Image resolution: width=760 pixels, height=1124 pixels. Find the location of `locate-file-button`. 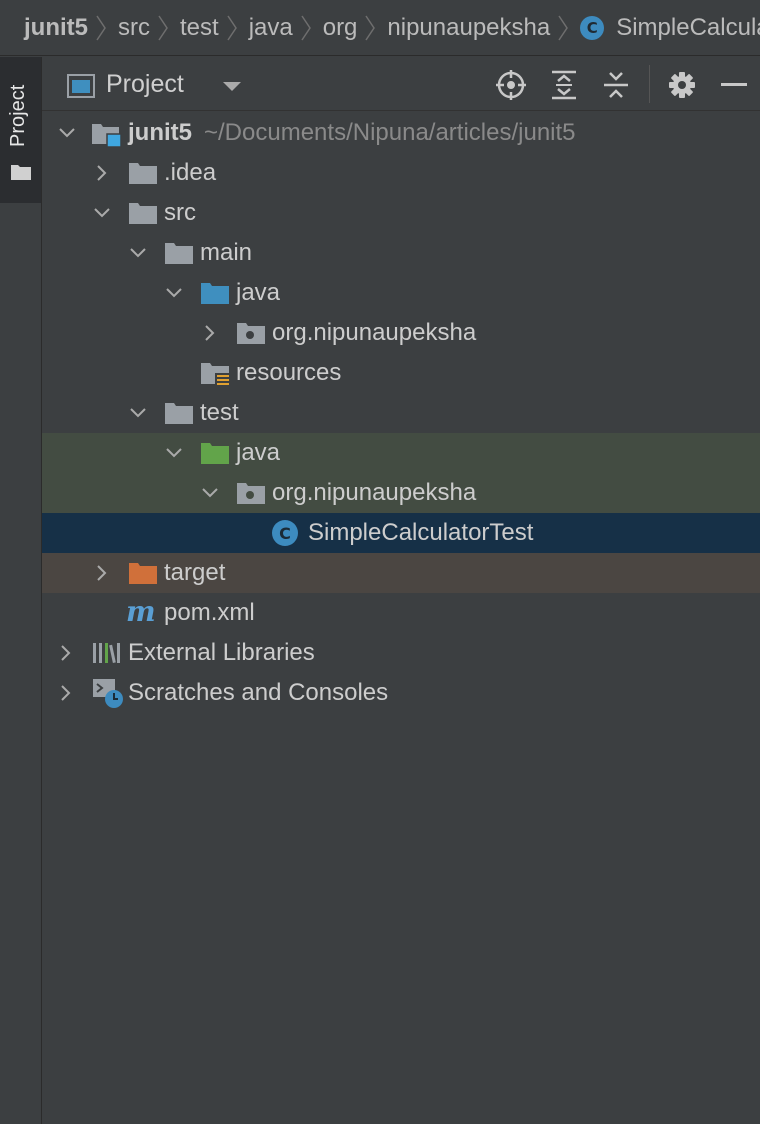

locate-file-button is located at coordinates (511, 85).